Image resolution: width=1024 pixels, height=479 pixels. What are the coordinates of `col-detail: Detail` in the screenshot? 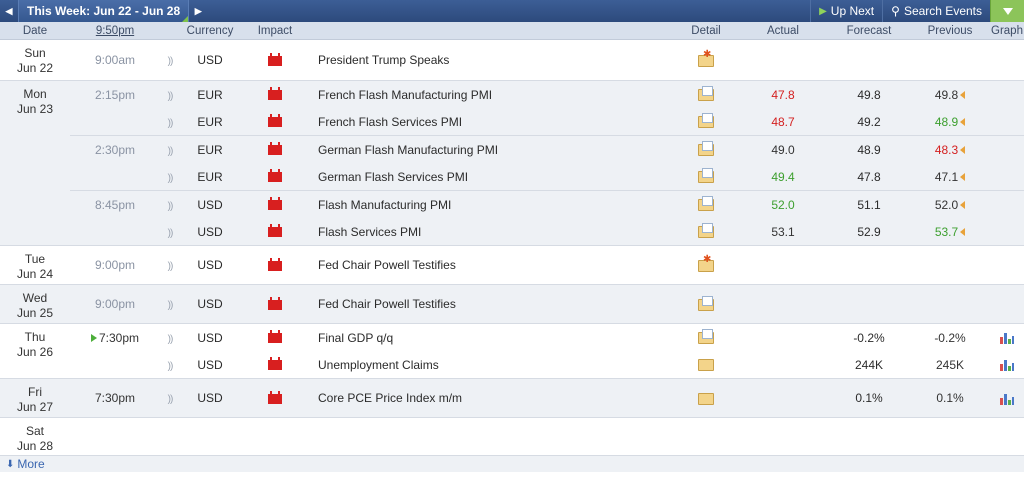 It's located at (706, 30).